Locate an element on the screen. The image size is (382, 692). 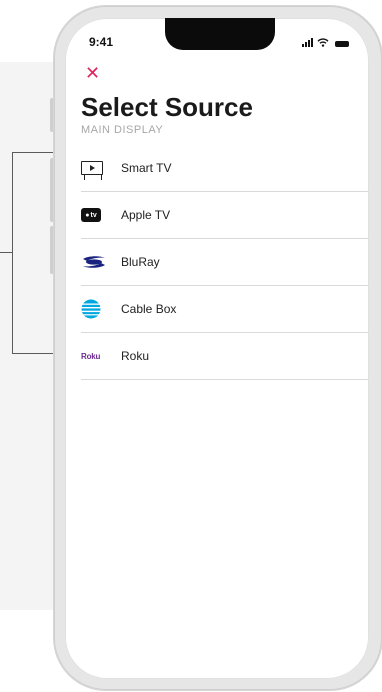
source-item-apple-tv: ● tv Apple TV is located at coordinates (225, 215).